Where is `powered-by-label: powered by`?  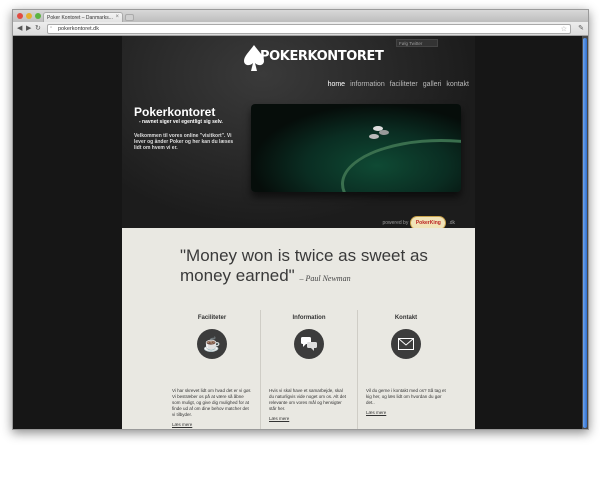 powered-by-label: powered by is located at coordinates (395, 223).